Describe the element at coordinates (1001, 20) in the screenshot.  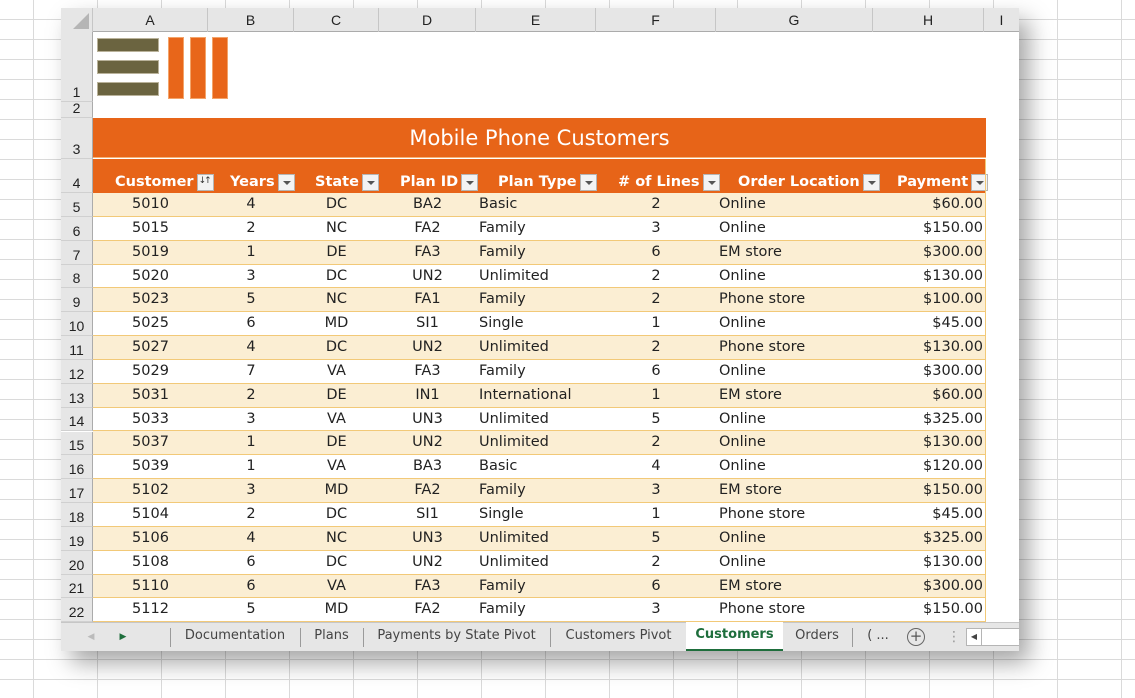
I see `column-header-i: I` at that location.